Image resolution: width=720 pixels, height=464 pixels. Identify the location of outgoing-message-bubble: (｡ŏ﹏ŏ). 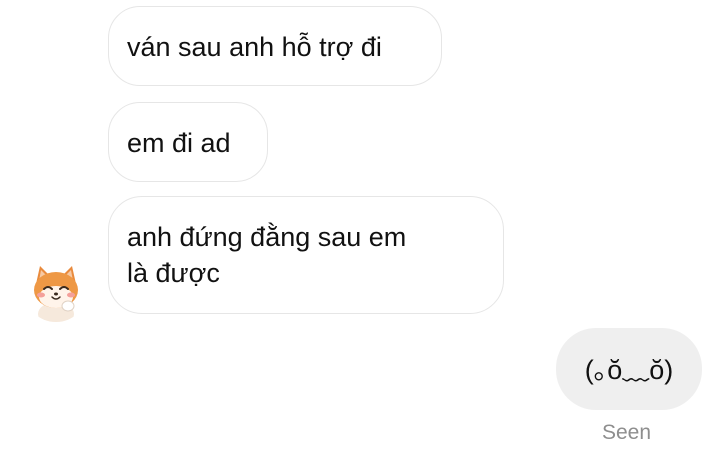
(629, 369).